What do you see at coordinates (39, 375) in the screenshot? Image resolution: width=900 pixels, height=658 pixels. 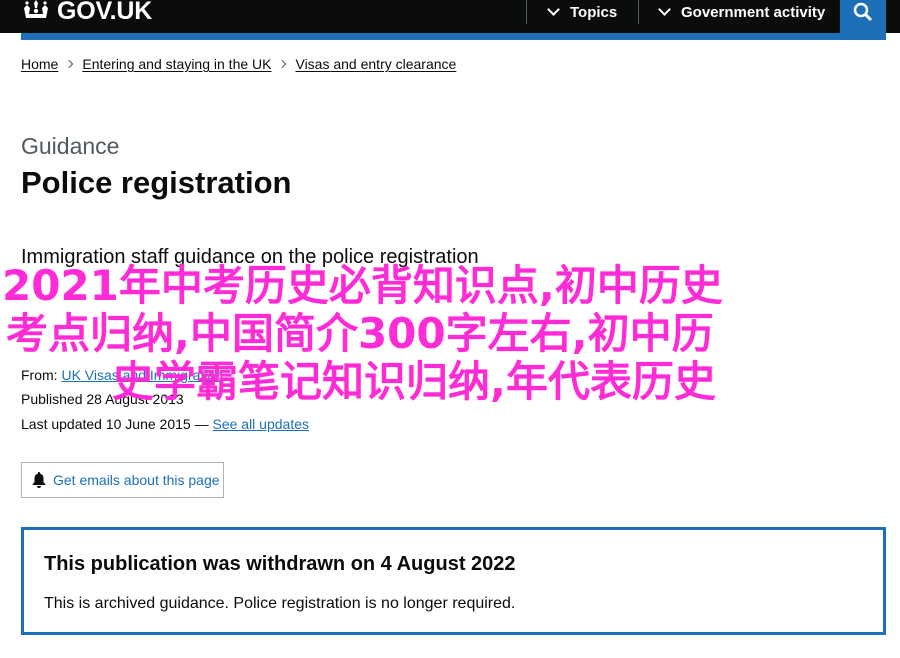 I see `meta-from-label: From:` at bounding box center [39, 375].